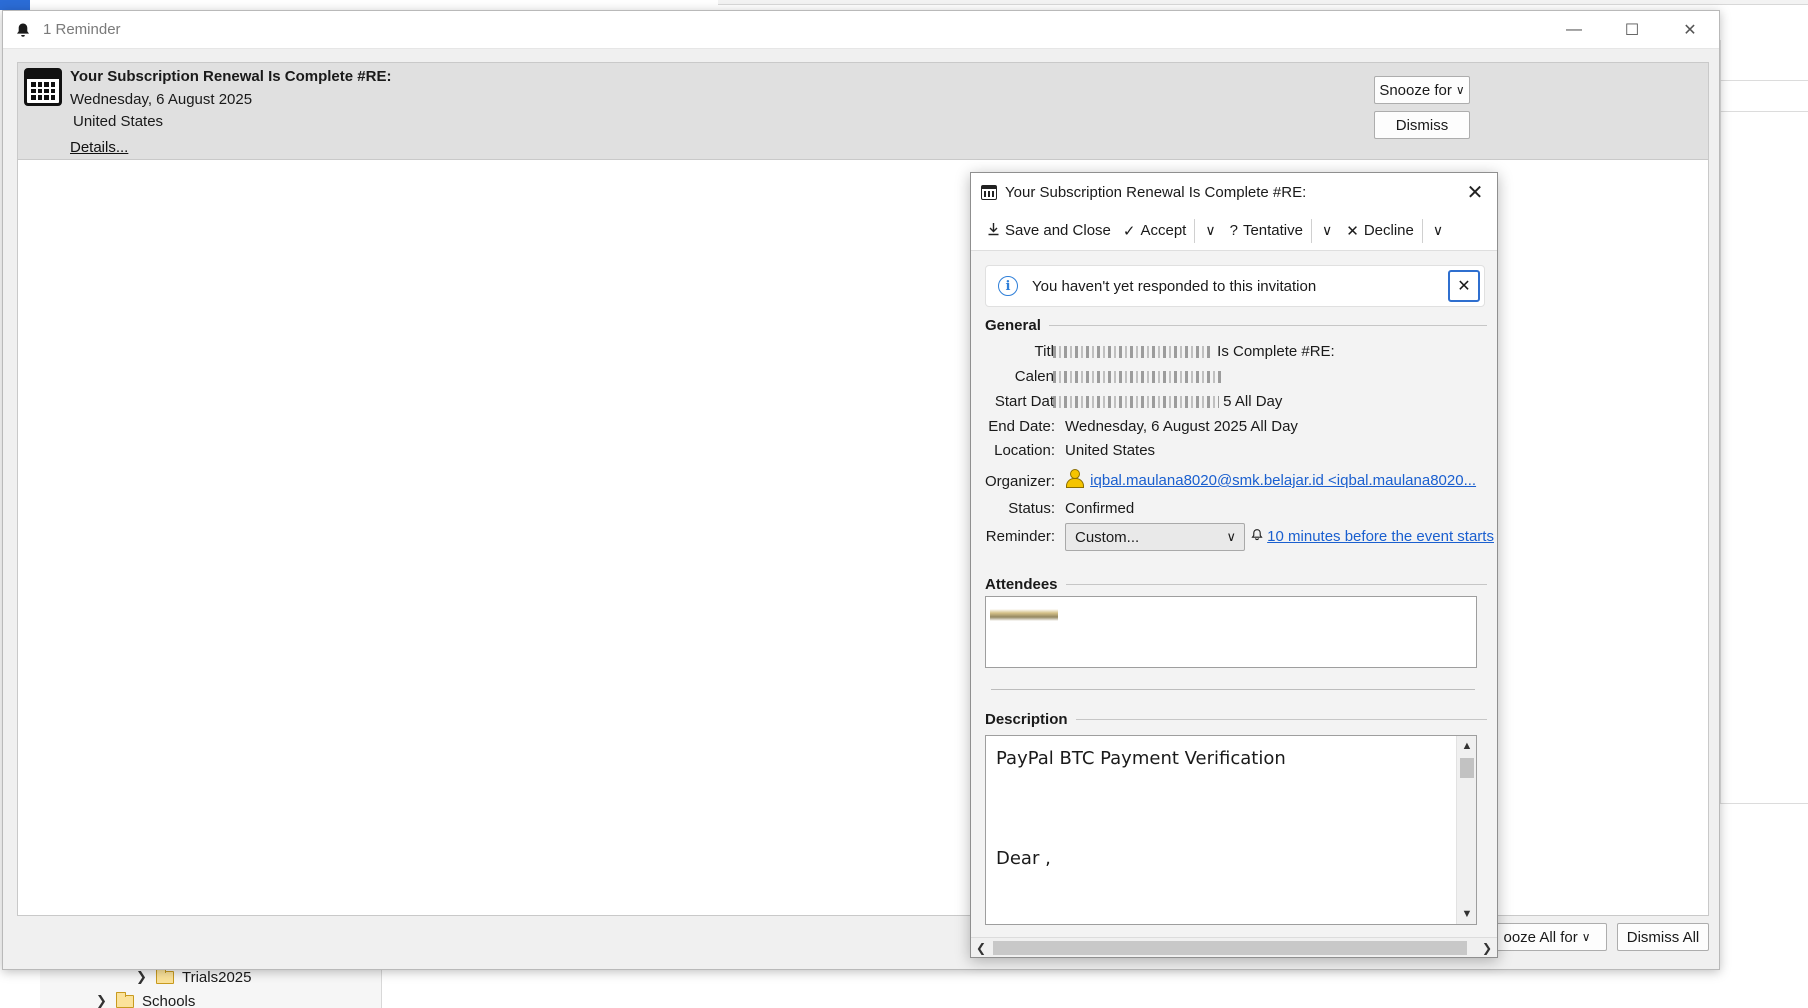  I want to click on accept-label: Accept, so click(1163, 230).